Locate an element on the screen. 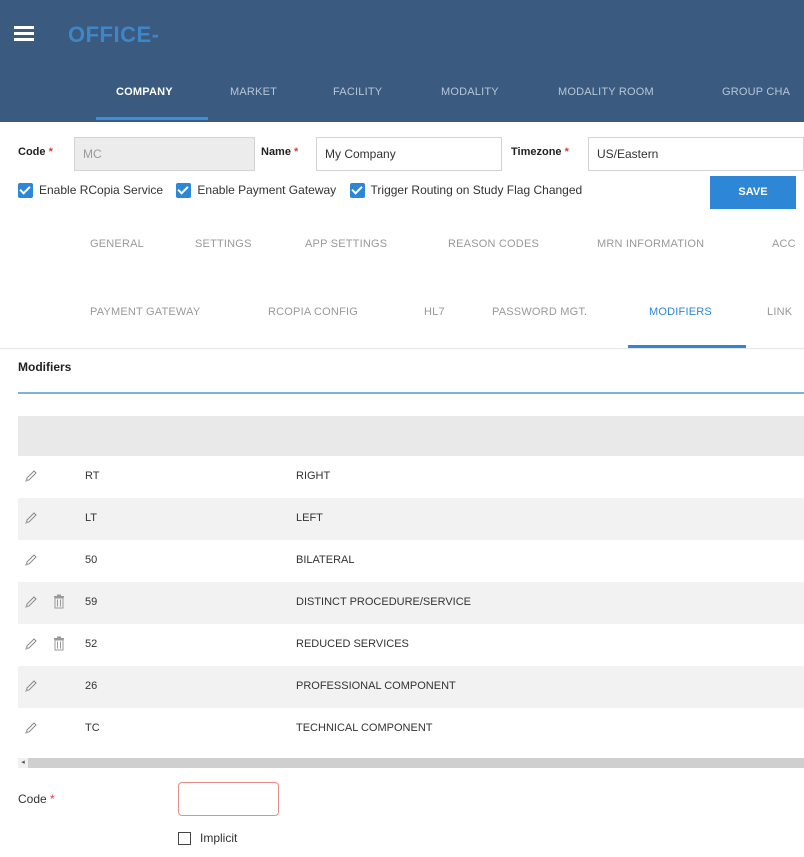 Image resolution: width=804 pixels, height=857 pixels. tab-payment-gateway: PAYMENT GATEWAY is located at coordinates (145, 312).